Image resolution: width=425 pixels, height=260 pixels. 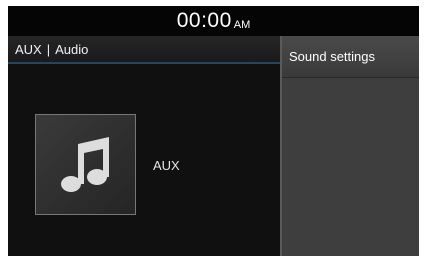 I want to click on source-name: AUX, so click(x=28, y=49).